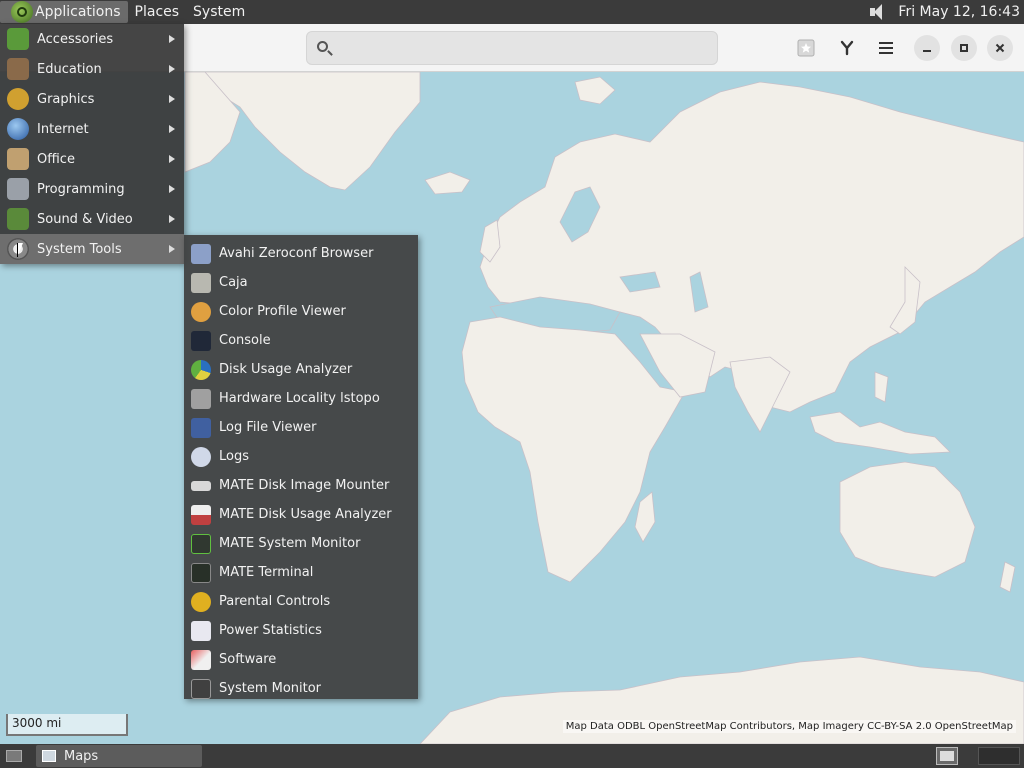 This screenshot has height=768, width=1024. I want to click on mate-disk-usage-icon, so click(201, 514).